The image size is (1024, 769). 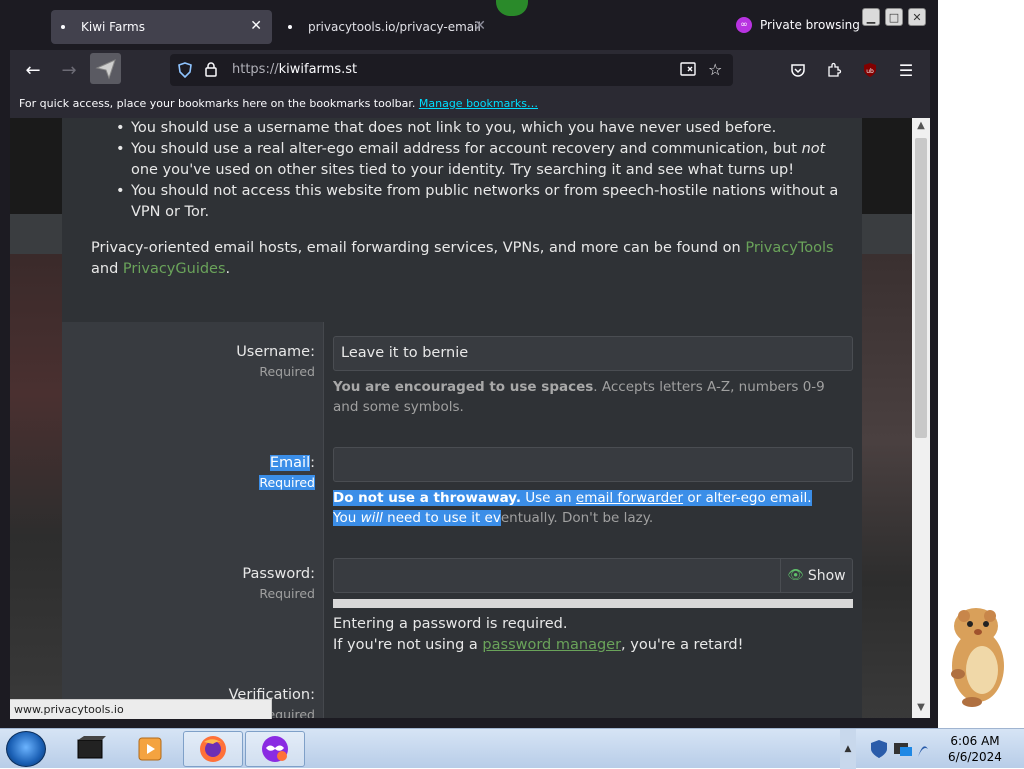 What do you see at coordinates (312, 463) in the screenshot?
I see `email-label-colon: :` at bounding box center [312, 463].